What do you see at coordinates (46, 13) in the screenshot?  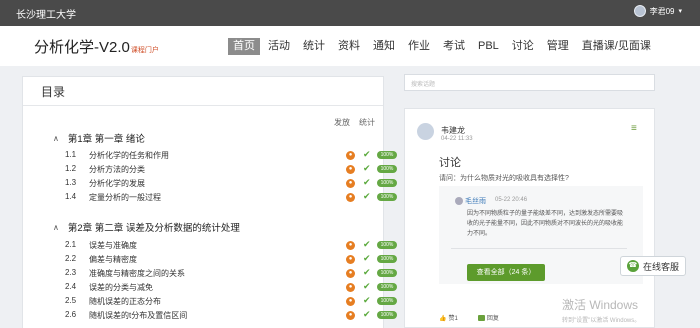 I see `school-name: 长沙理工大学` at bounding box center [46, 13].